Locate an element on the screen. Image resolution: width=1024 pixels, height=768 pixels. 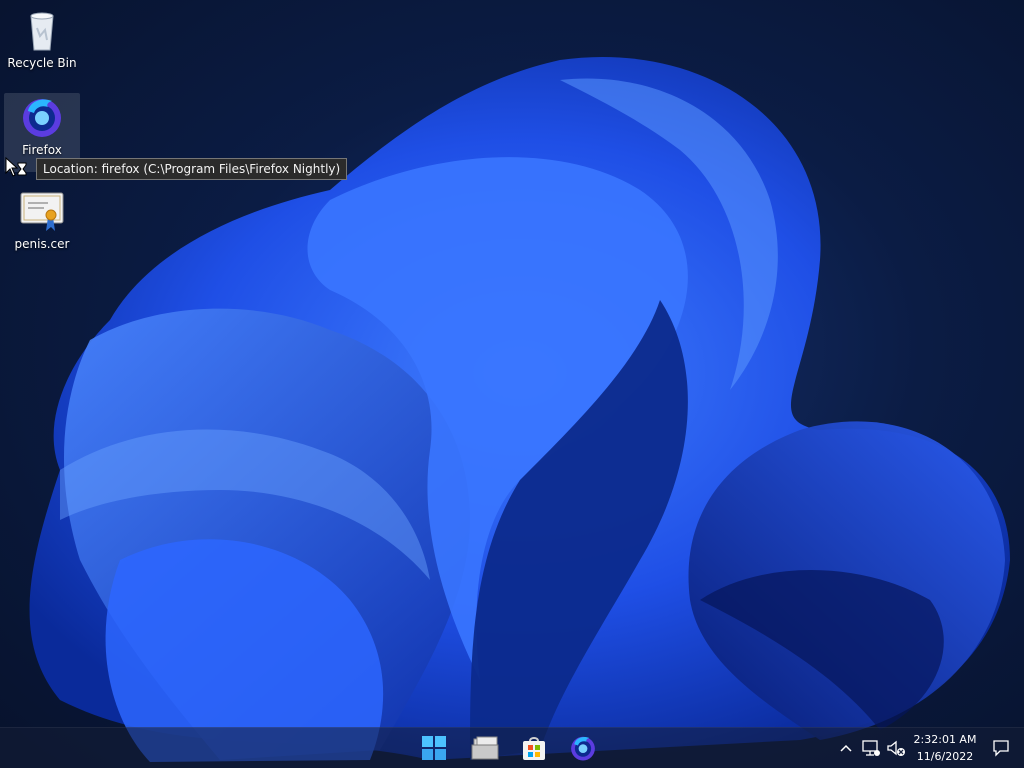
volume-muted-icon is located at coordinates (896, 748).